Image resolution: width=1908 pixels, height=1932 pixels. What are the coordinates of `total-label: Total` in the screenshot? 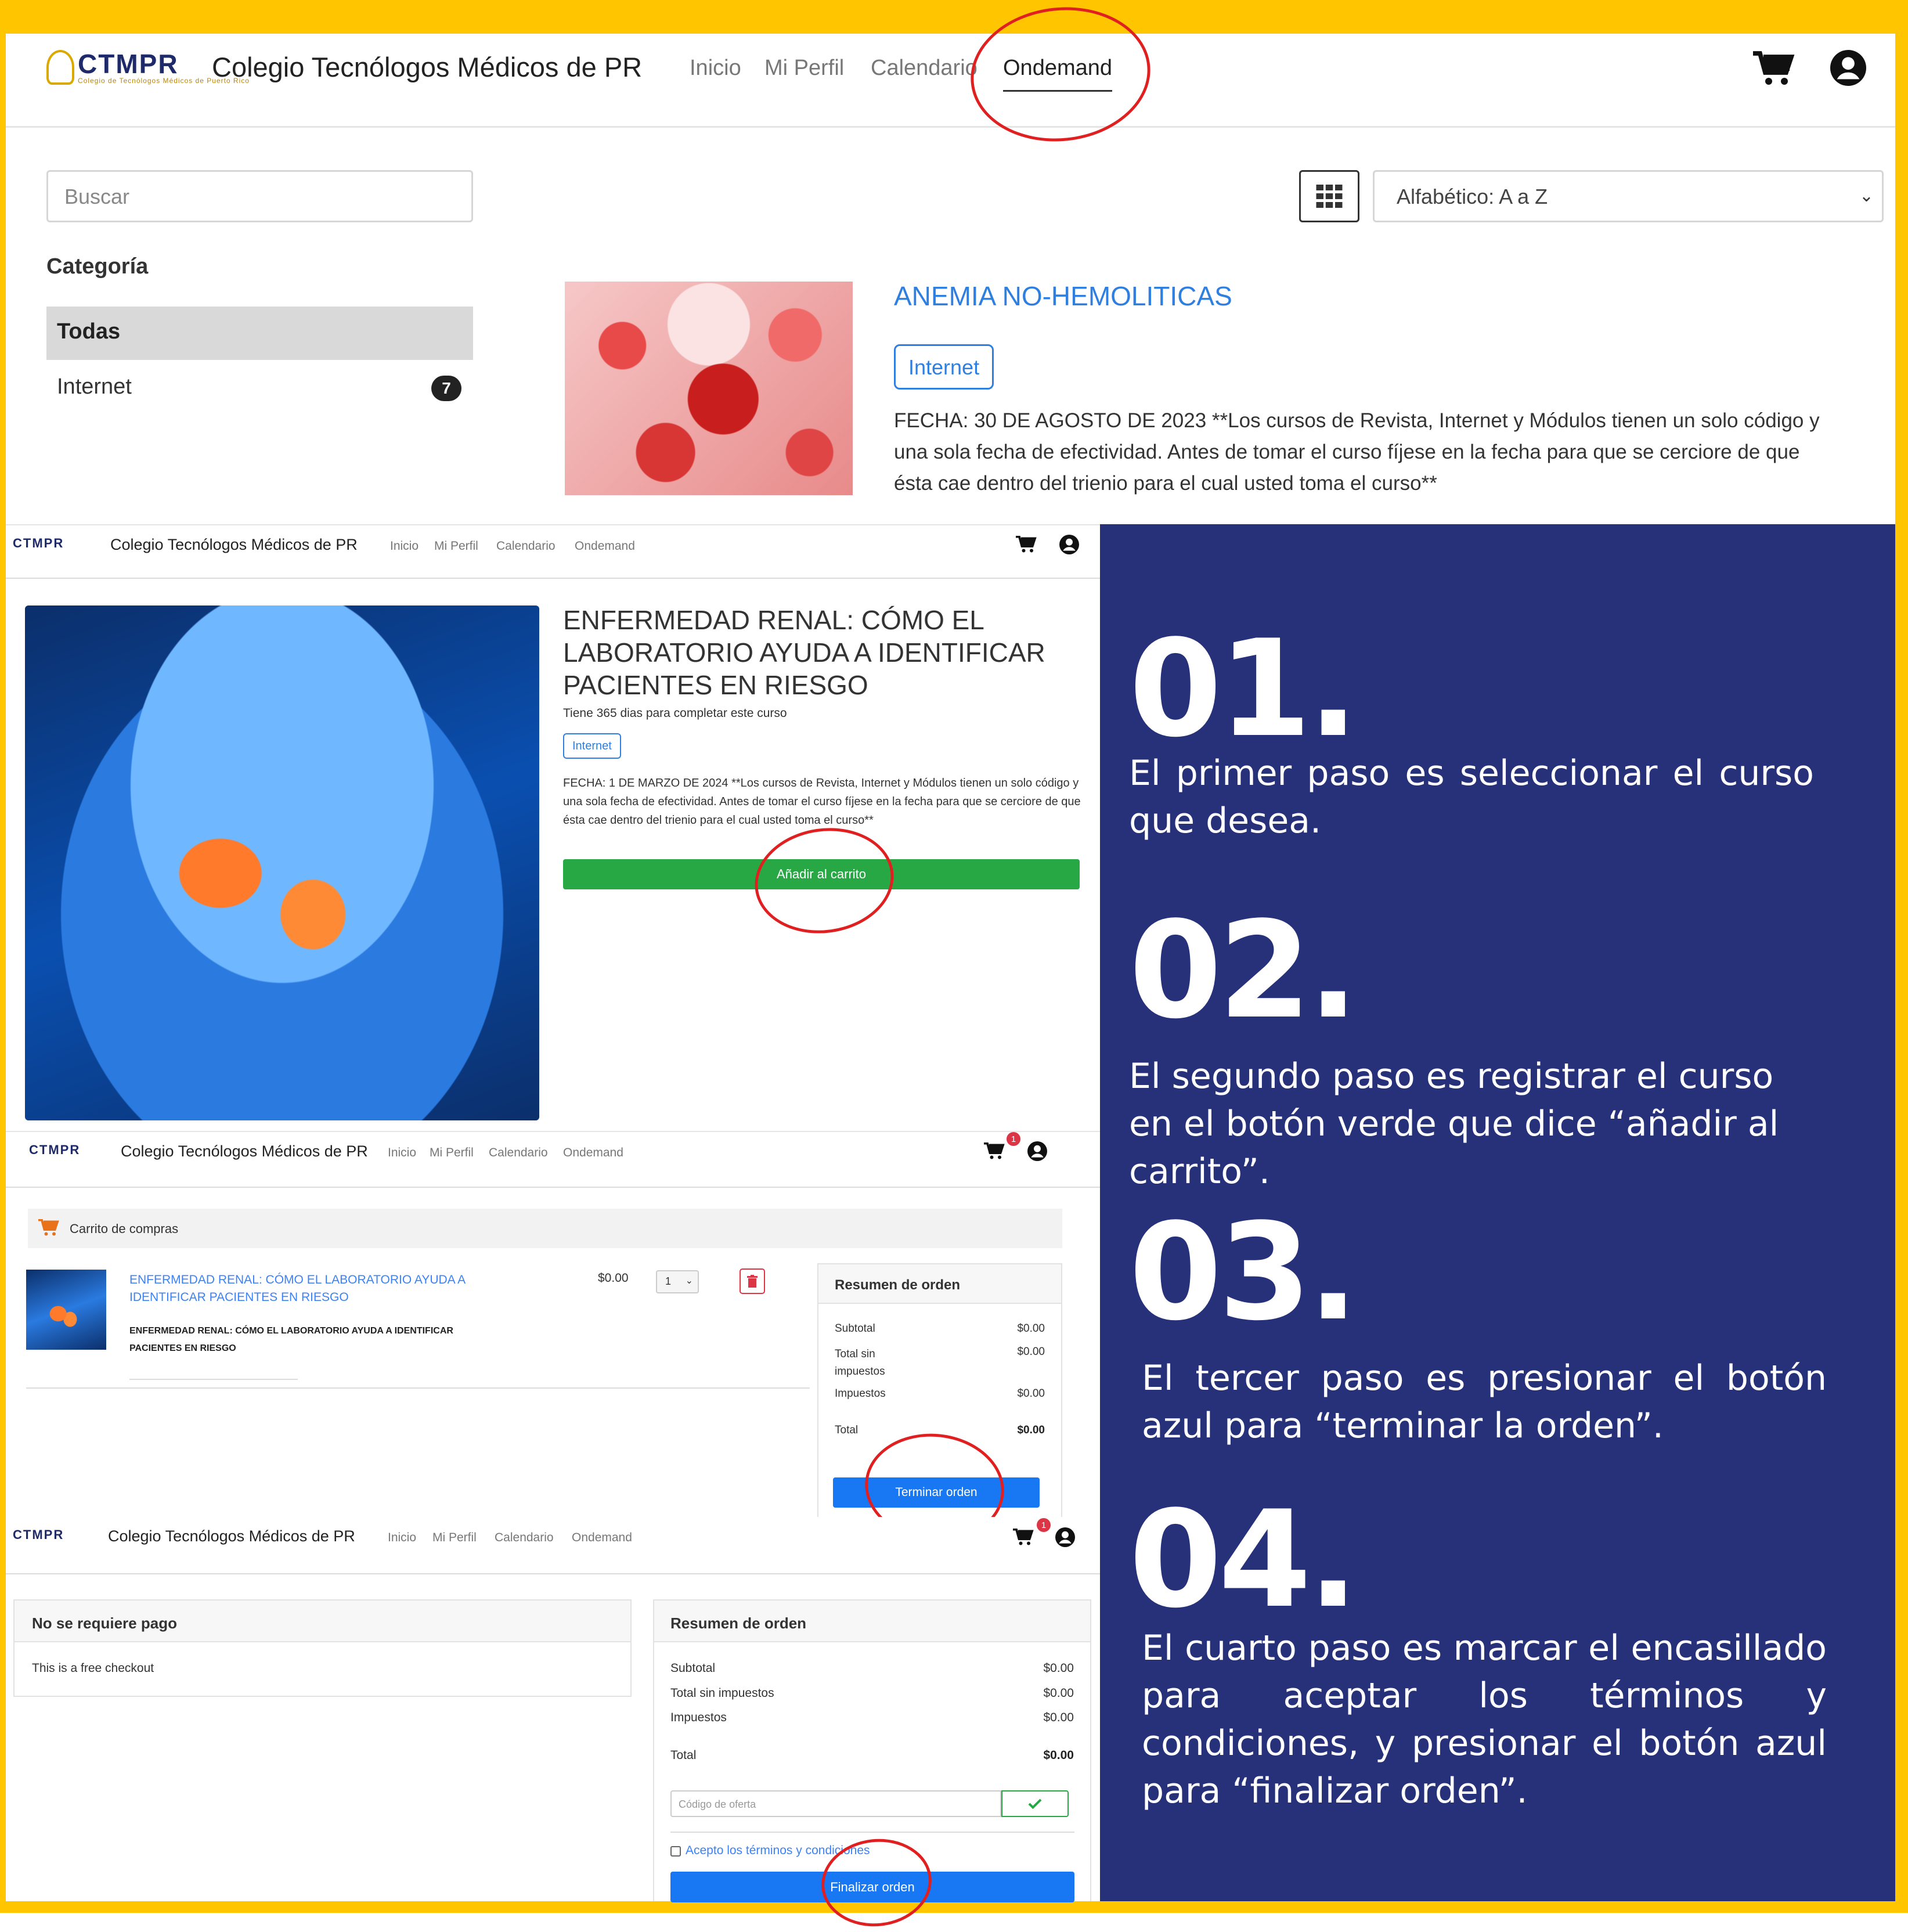 It's located at (847, 1430).